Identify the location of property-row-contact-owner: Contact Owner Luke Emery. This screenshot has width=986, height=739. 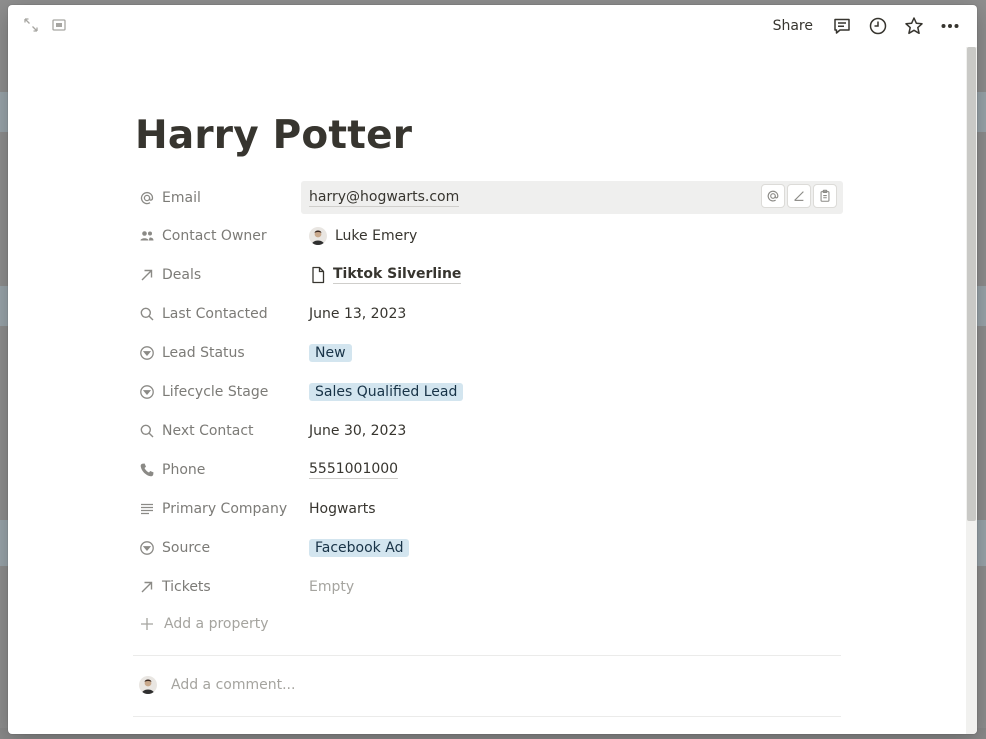
(488, 235).